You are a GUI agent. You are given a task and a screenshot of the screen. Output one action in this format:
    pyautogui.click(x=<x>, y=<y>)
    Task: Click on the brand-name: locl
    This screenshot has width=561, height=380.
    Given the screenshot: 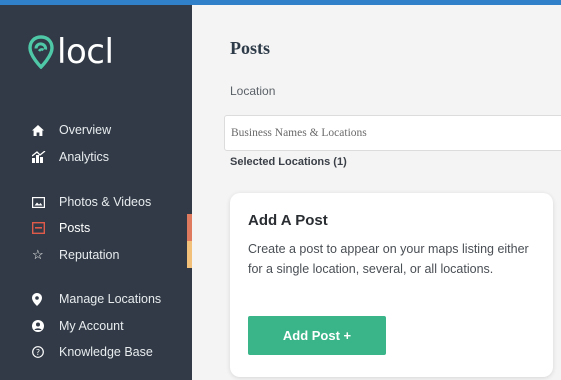 What is the action you would take?
    pyautogui.click(x=85, y=52)
    